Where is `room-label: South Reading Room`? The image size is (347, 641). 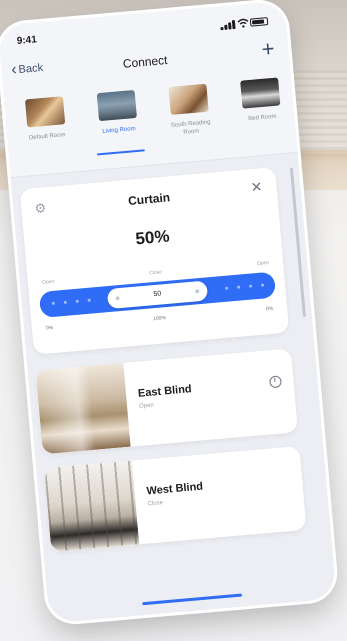 room-label: South Reading Room is located at coordinates (190, 127).